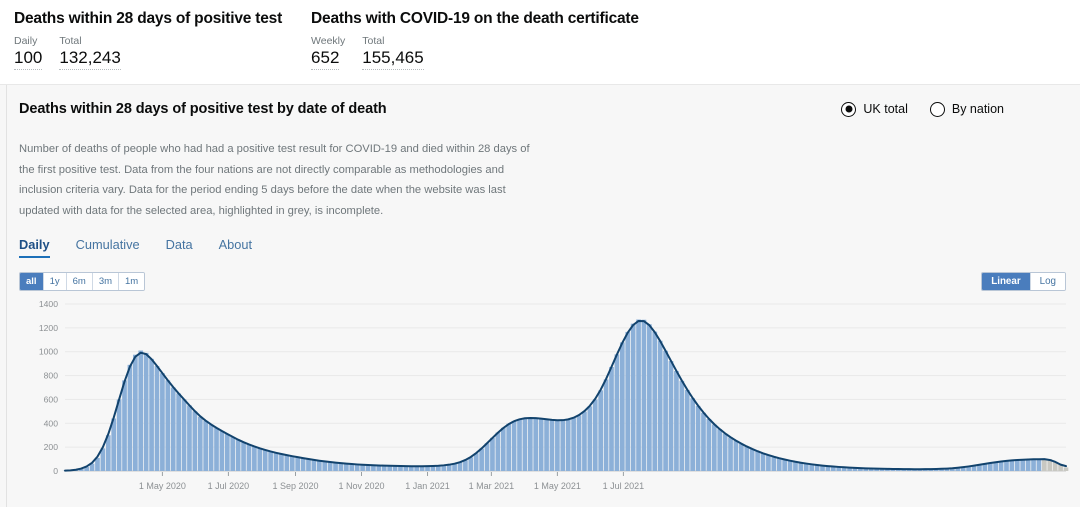 The width and height of the screenshot is (1080, 507). What do you see at coordinates (849, 109) in the screenshot?
I see `radio-selected-icon` at bounding box center [849, 109].